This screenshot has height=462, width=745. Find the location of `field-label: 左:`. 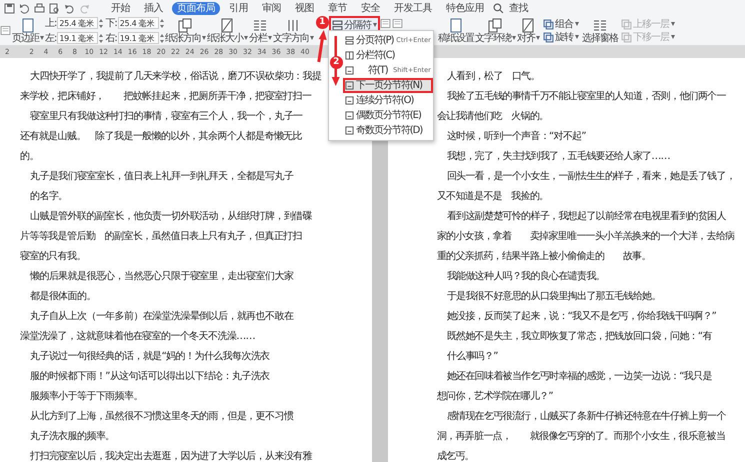

field-label: 左: is located at coordinates (50, 39).